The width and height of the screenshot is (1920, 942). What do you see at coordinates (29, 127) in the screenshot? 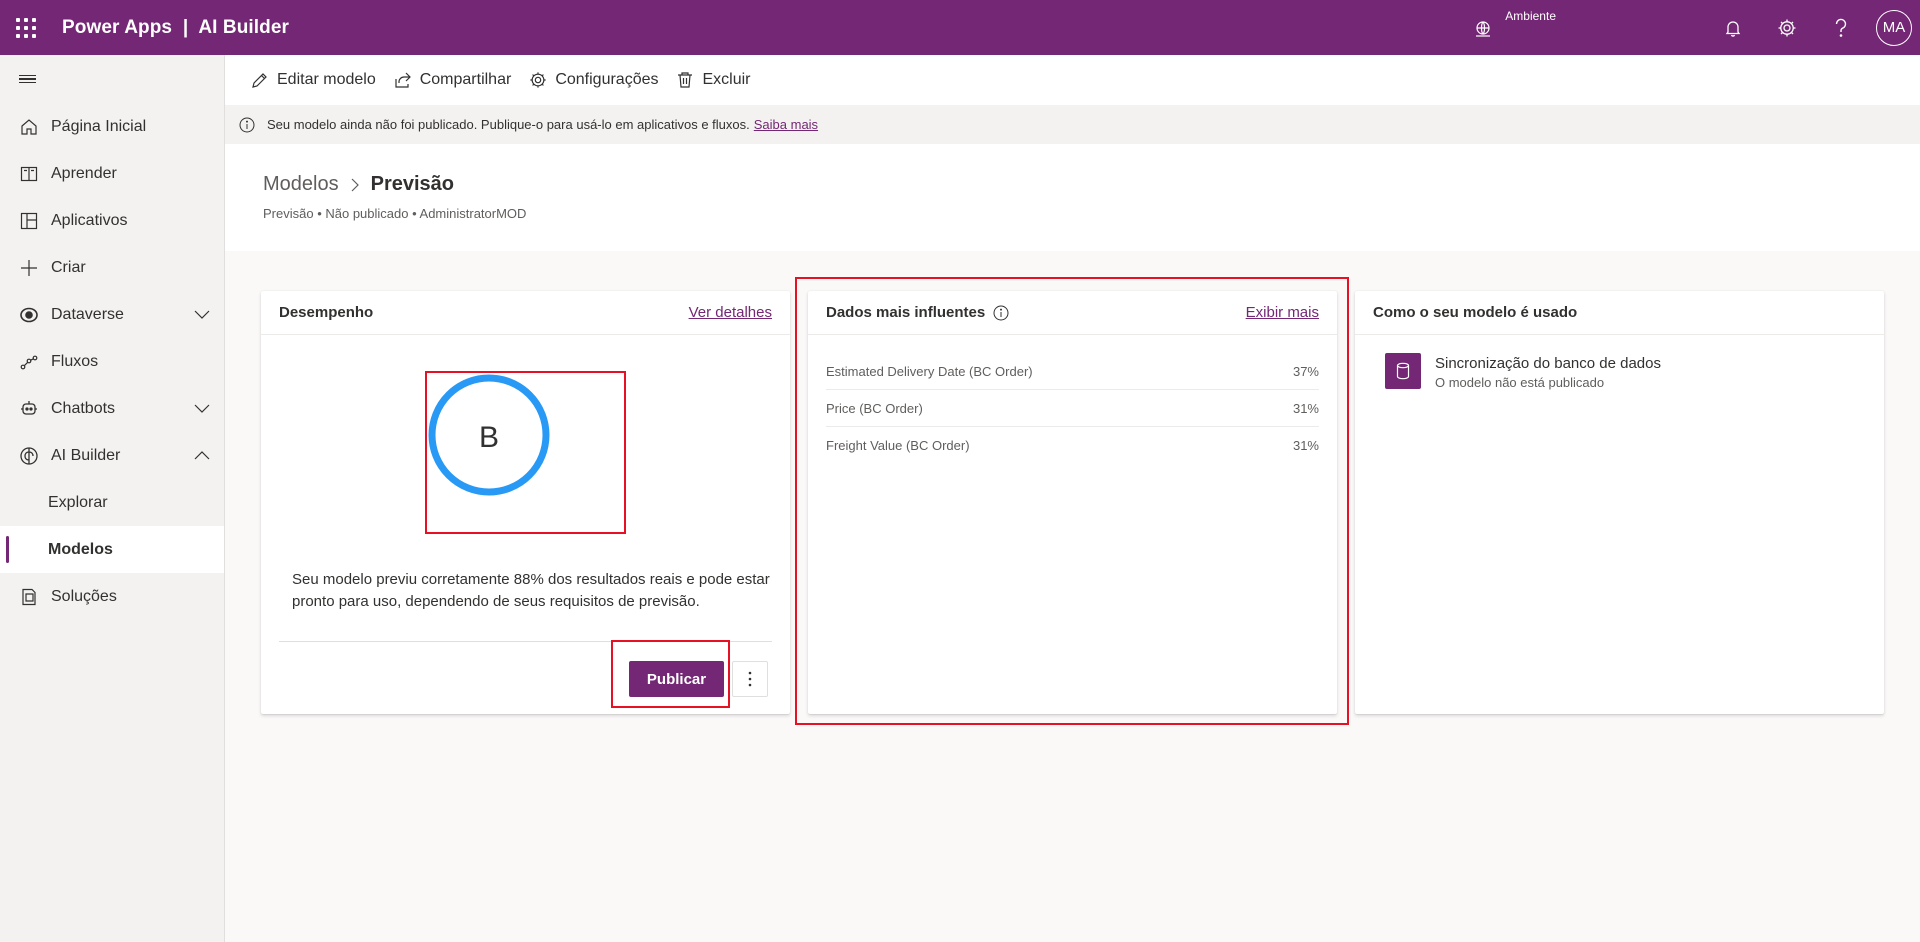
I see `home-icon` at bounding box center [29, 127].